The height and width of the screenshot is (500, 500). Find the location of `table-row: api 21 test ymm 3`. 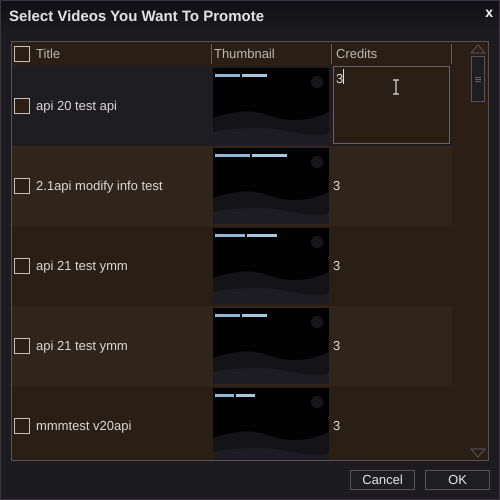

table-row: api 21 test ymm 3 is located at coordinates (232, 346).